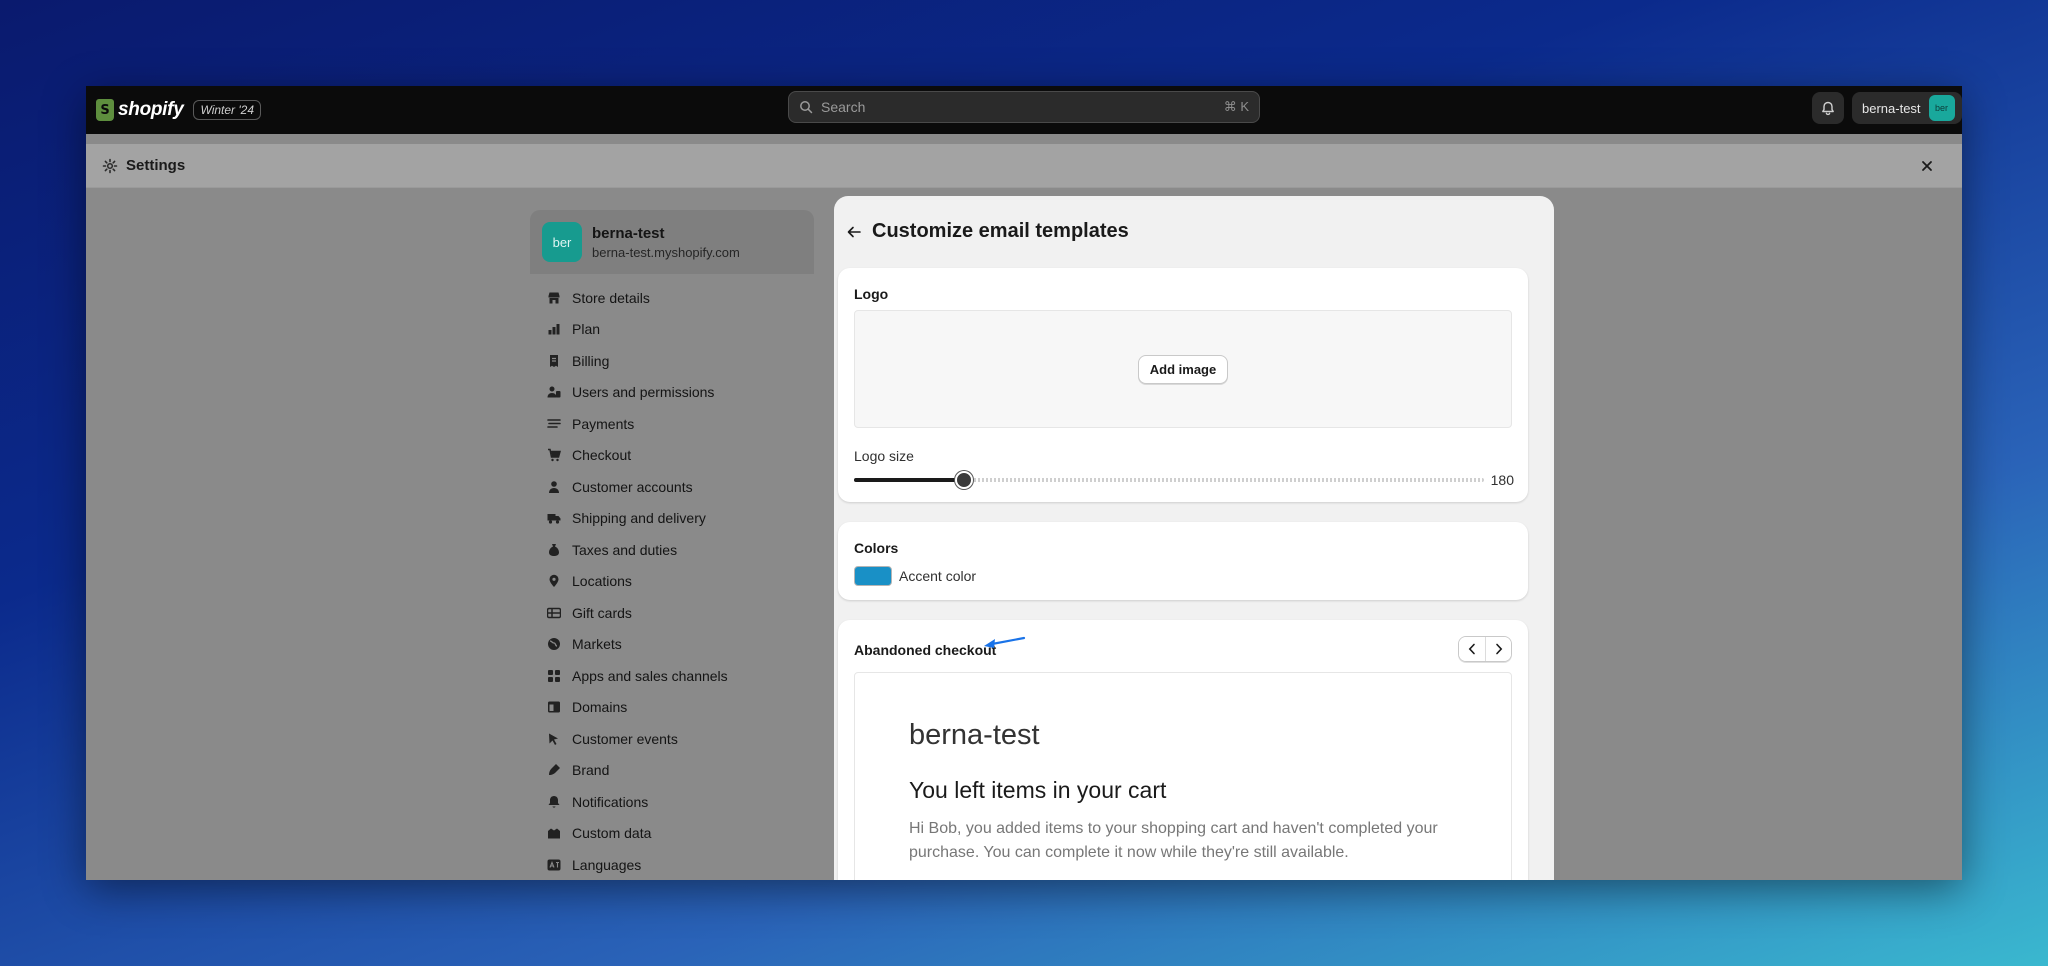 The image size is (2048, 966). Describe the element at coordinates (876, 548) in the screenshot. I see `colors-card-title: Colors` at that location.